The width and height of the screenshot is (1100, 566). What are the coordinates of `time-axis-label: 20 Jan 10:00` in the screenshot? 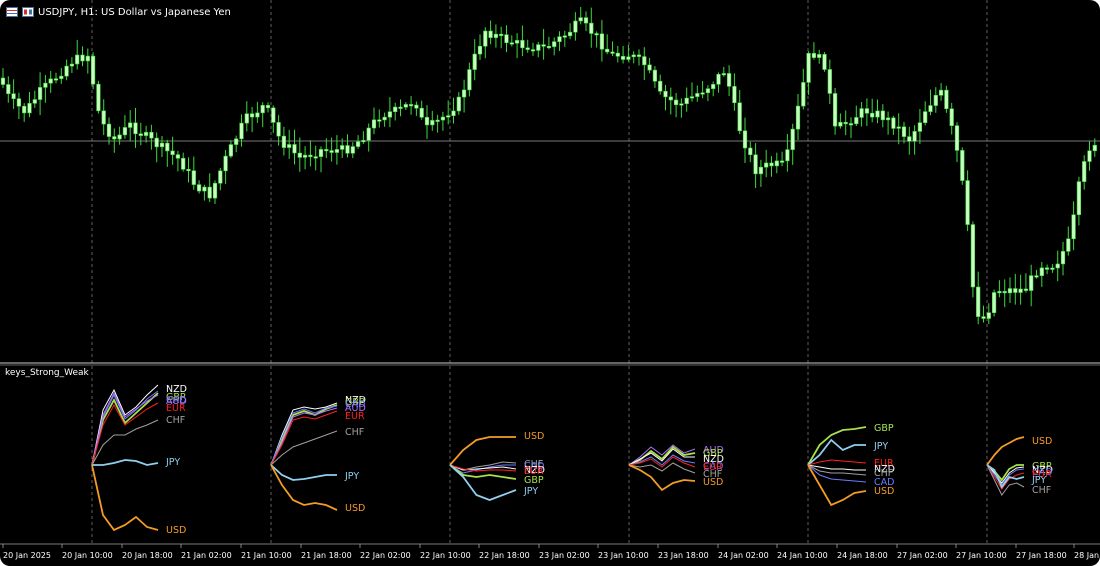 It's located at (87, 555).